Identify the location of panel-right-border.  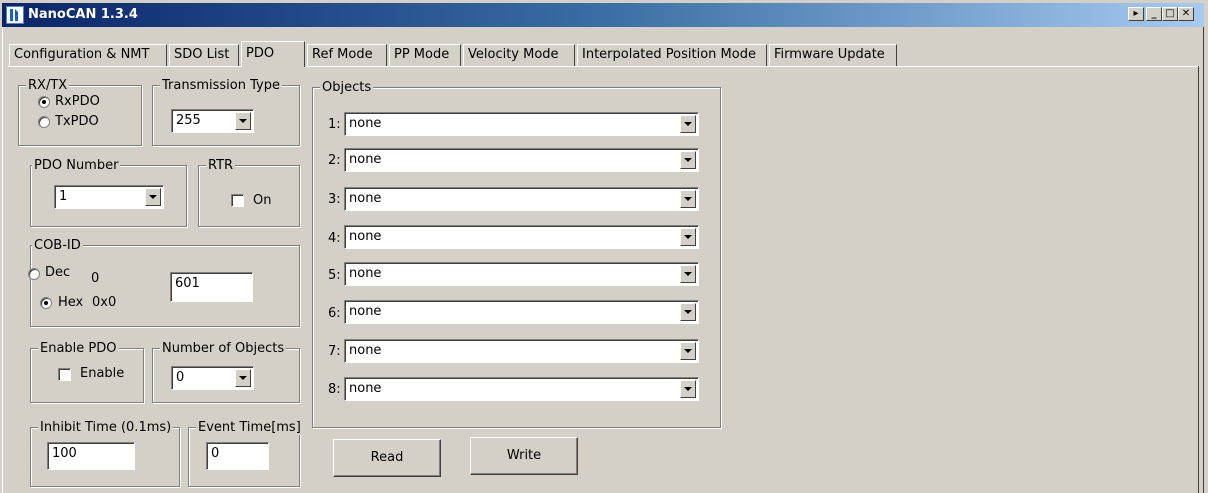
(1198, 279).